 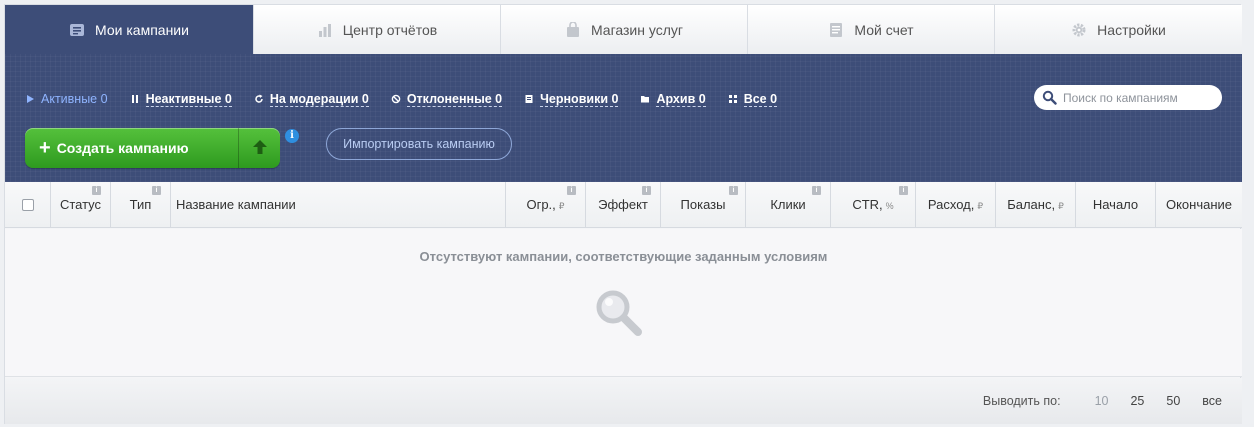 I want to click on create-campaign-label: Создать кампанию, so click(x=122, y=148).